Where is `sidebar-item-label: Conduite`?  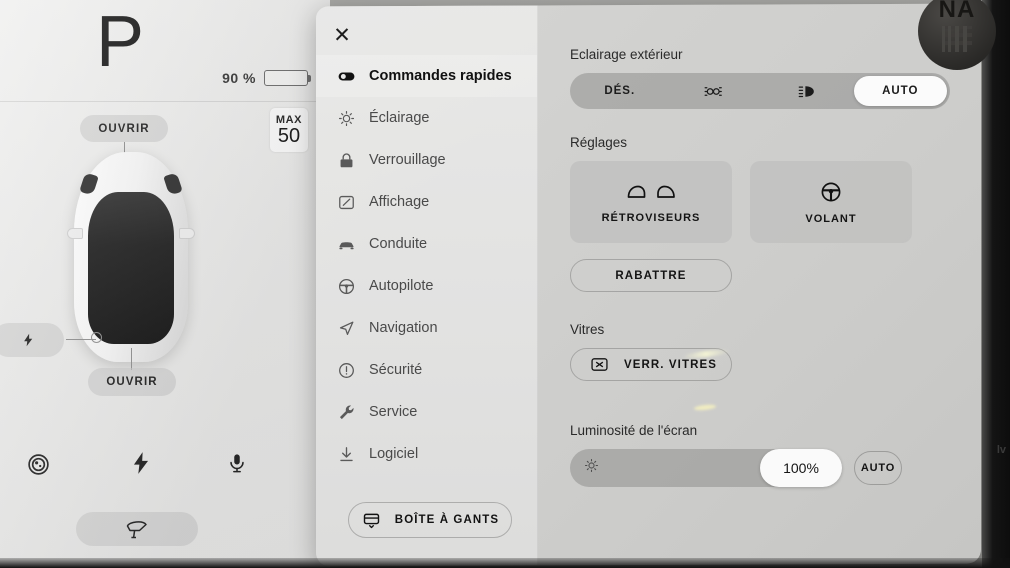 sidebar-item-label: Conduite is located at coordinates (398, 244).